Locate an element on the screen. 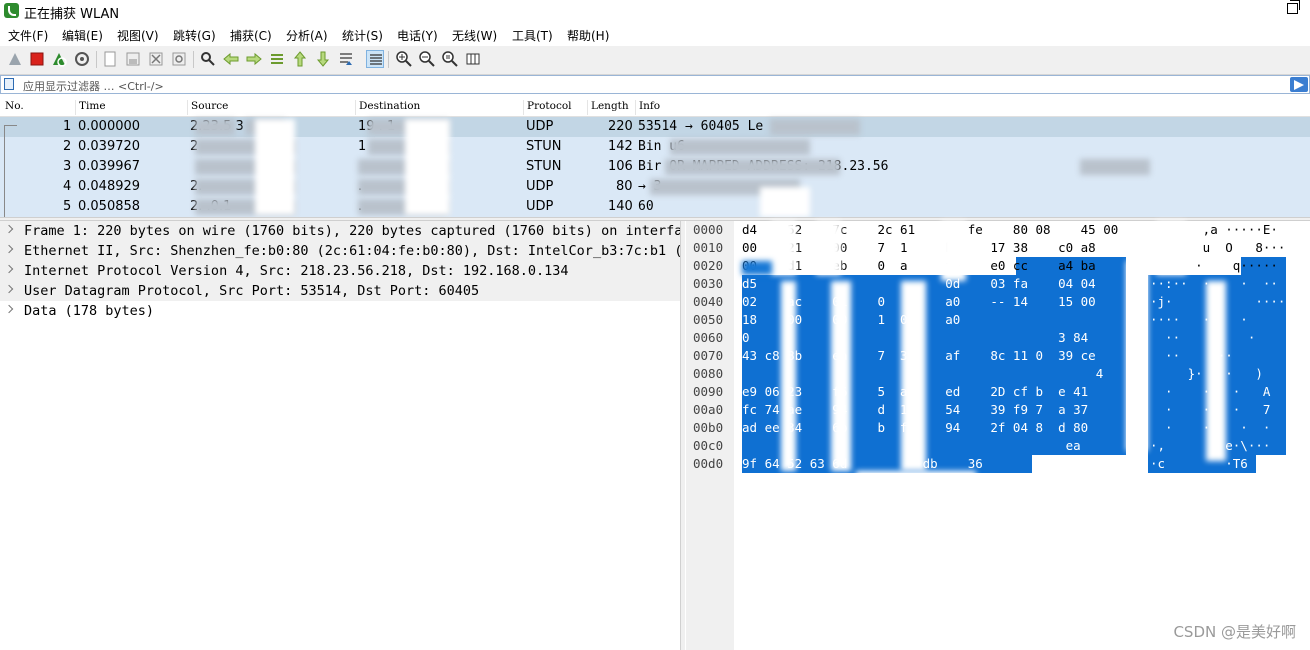 Image resolution: width=1310 pixels, height=650 pixels. packet-no: 5 is located at coordinates (67, 206).